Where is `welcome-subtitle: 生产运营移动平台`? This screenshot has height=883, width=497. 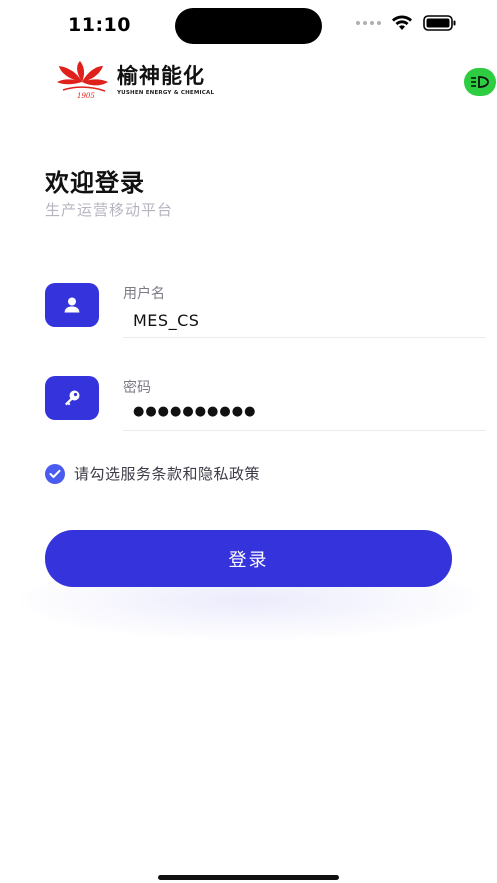 welcome-subtitle: 生产运营移动平台 is located at coordinates (109, 210).